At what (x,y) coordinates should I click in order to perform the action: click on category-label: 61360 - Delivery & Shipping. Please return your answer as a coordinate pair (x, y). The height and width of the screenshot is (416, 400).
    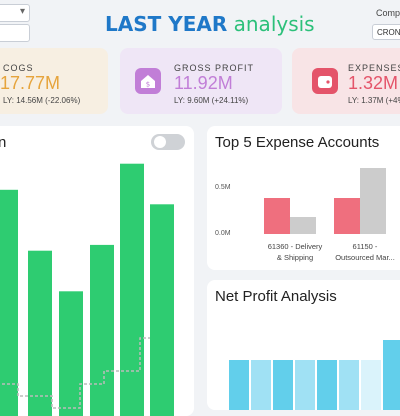
    Looking at the image, I should click on (295, 252).